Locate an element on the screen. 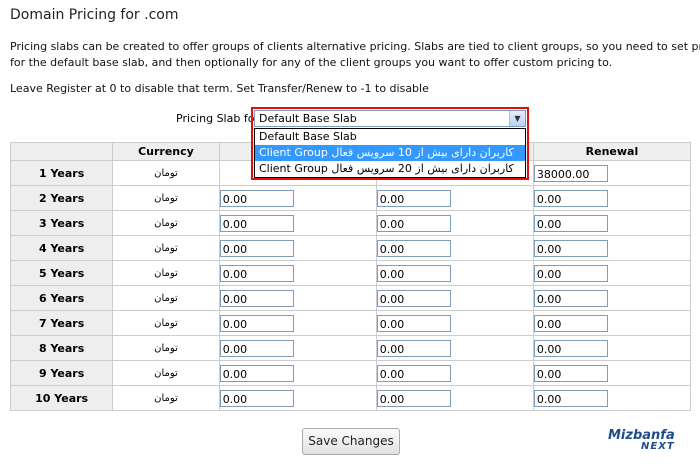  pricing-slab-selected: Default Base Slab is located at coordinates (308, 118).